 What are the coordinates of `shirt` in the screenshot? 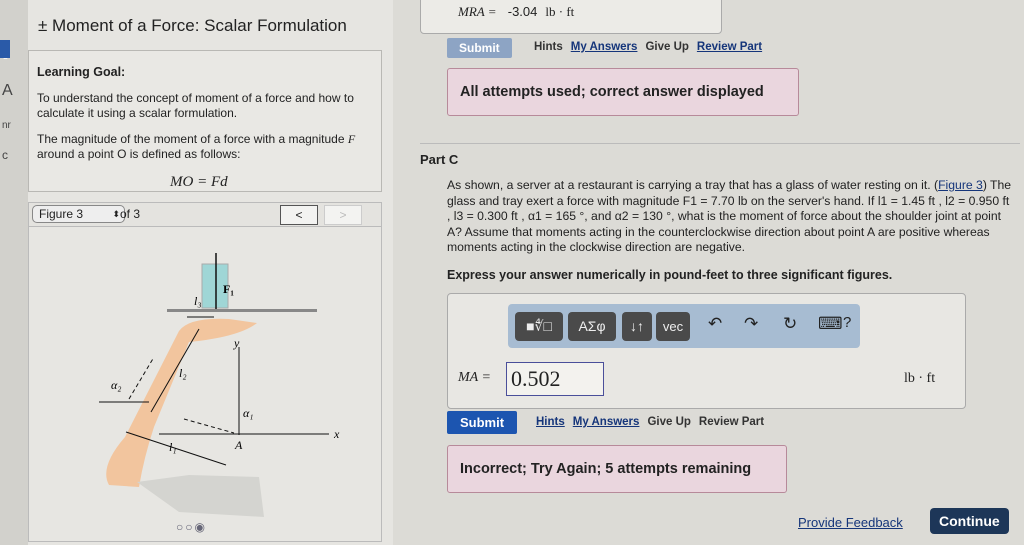 It's located at (200, 496).